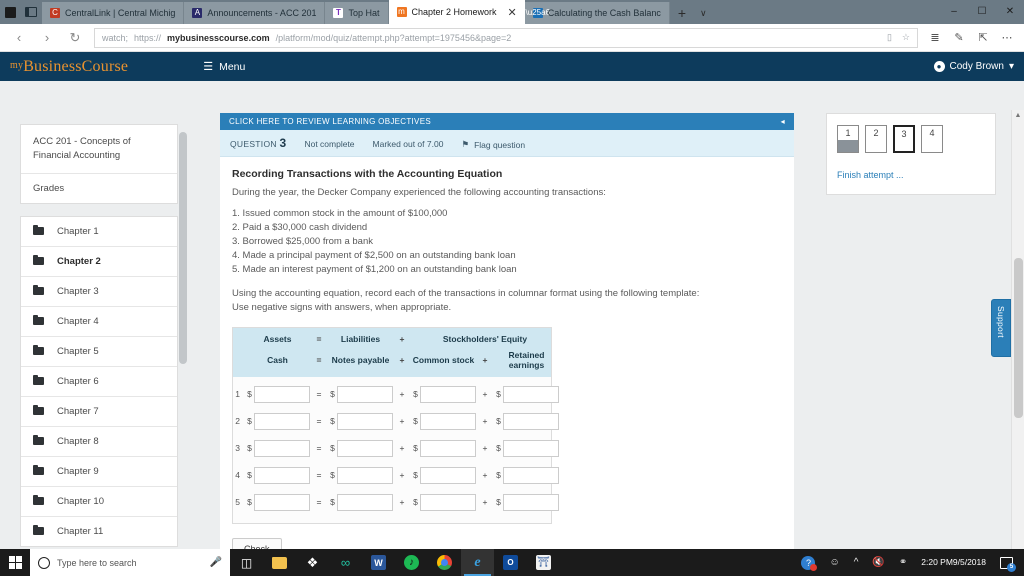 This screenshot has height=576, width=1024. Describe the element at coordinates (808, 563) in the screenshot. I see `help-alert-button: ?` at that location.